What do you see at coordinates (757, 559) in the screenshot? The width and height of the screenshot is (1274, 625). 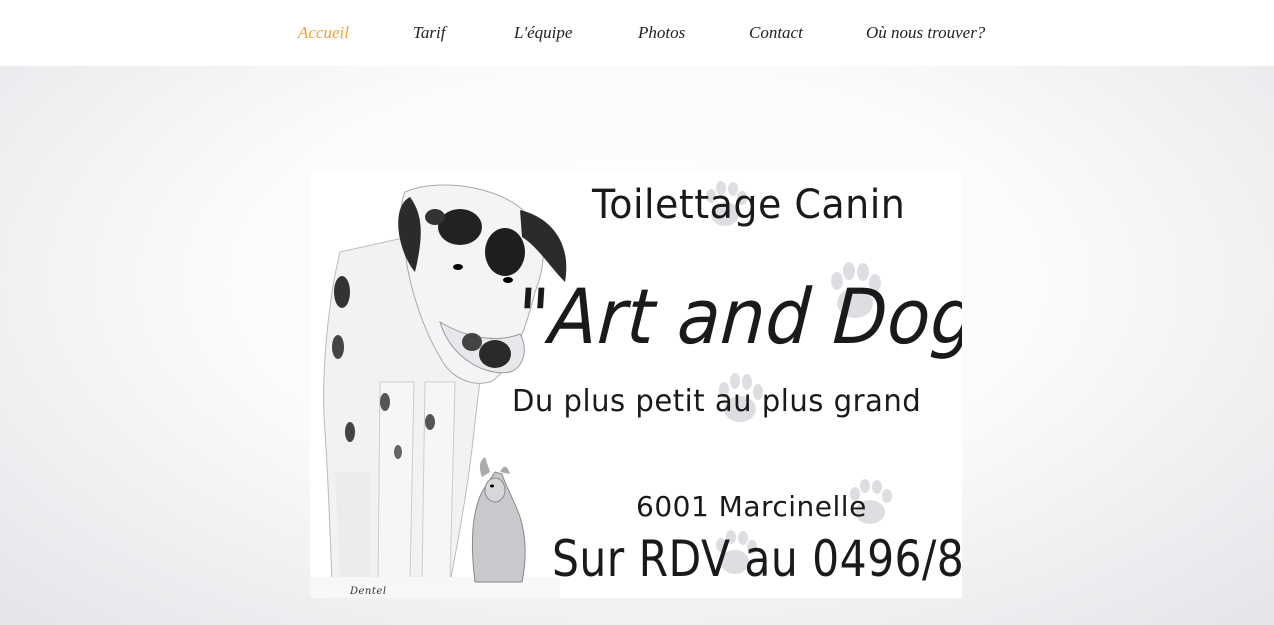 I see `flyer-appointment-phone: Sur RDV au 0496/86.86.87` at bounding box center [757, 559].